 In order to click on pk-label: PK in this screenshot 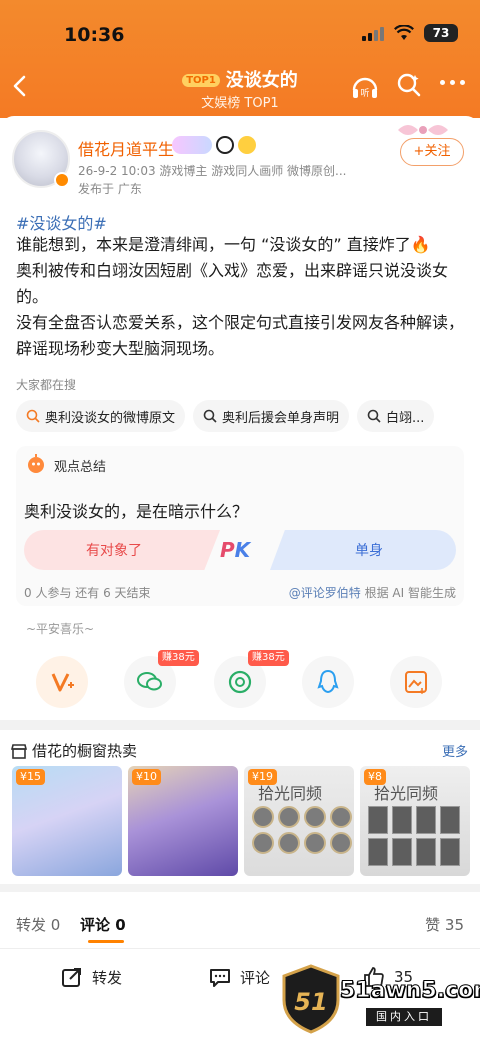, I will do `click(235, 550)`.